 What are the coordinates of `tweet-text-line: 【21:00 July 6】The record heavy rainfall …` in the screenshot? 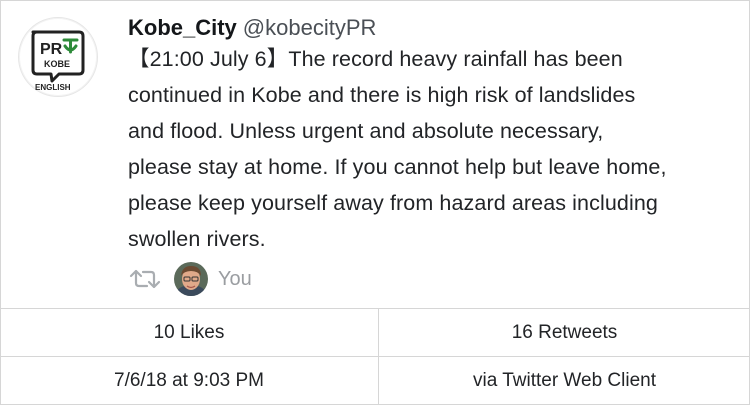 It's located at (375, 59).